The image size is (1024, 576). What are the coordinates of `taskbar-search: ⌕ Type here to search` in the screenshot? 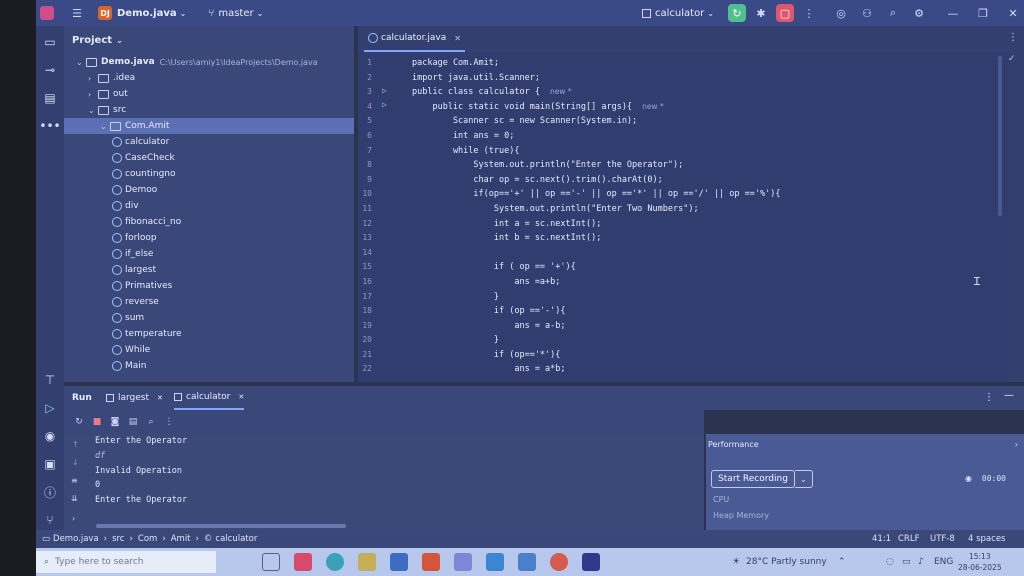 It's located at (126, 562).